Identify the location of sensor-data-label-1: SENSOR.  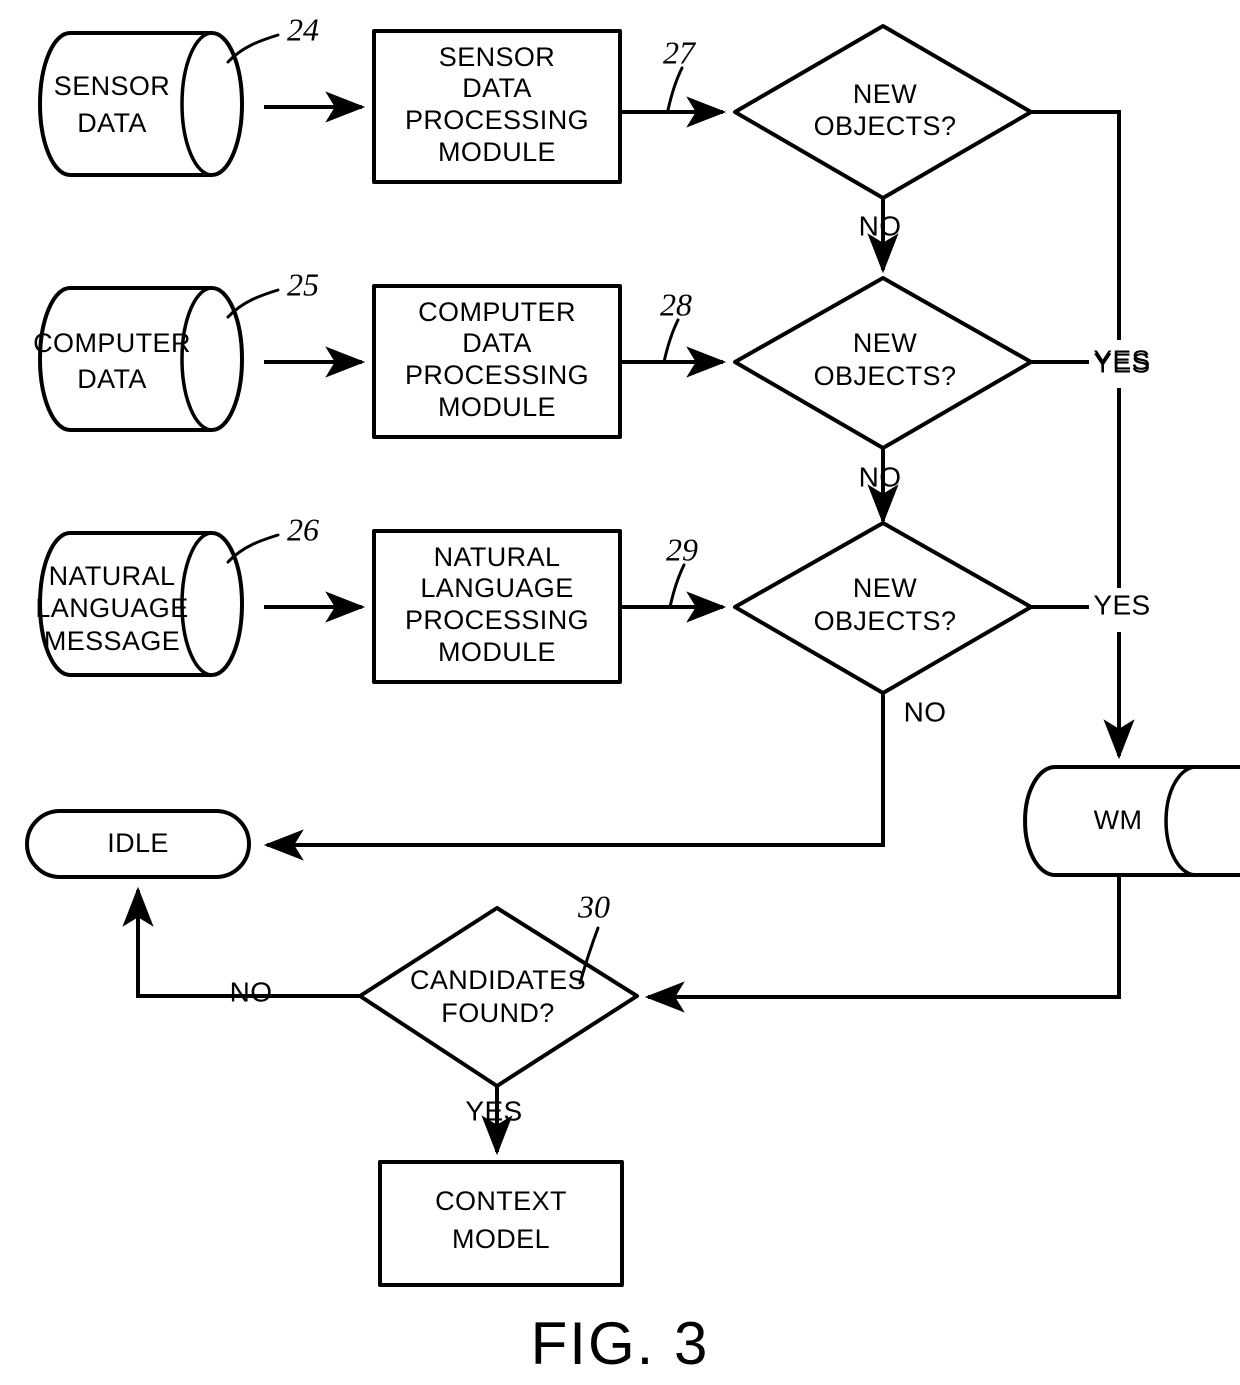
(112, 86).